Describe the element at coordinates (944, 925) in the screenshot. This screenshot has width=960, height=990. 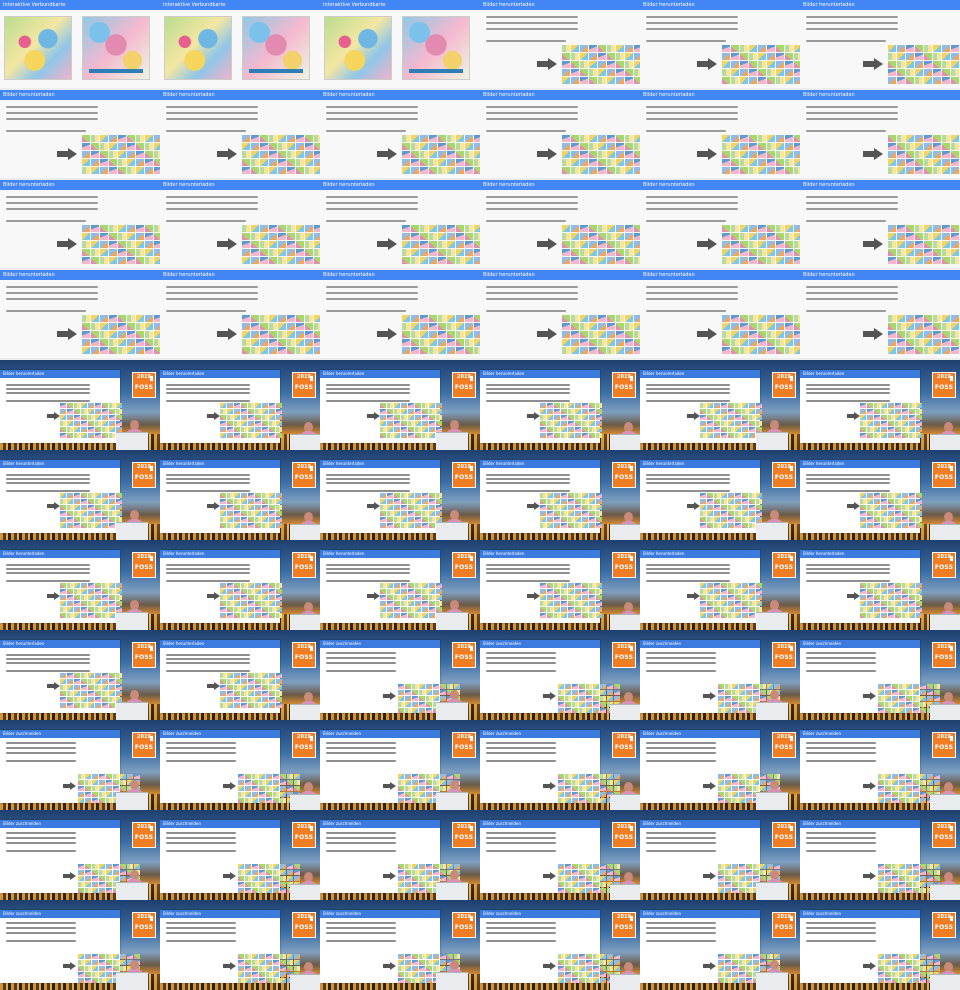
I see `fossgis-logo: 2019 FOSS` at that location.